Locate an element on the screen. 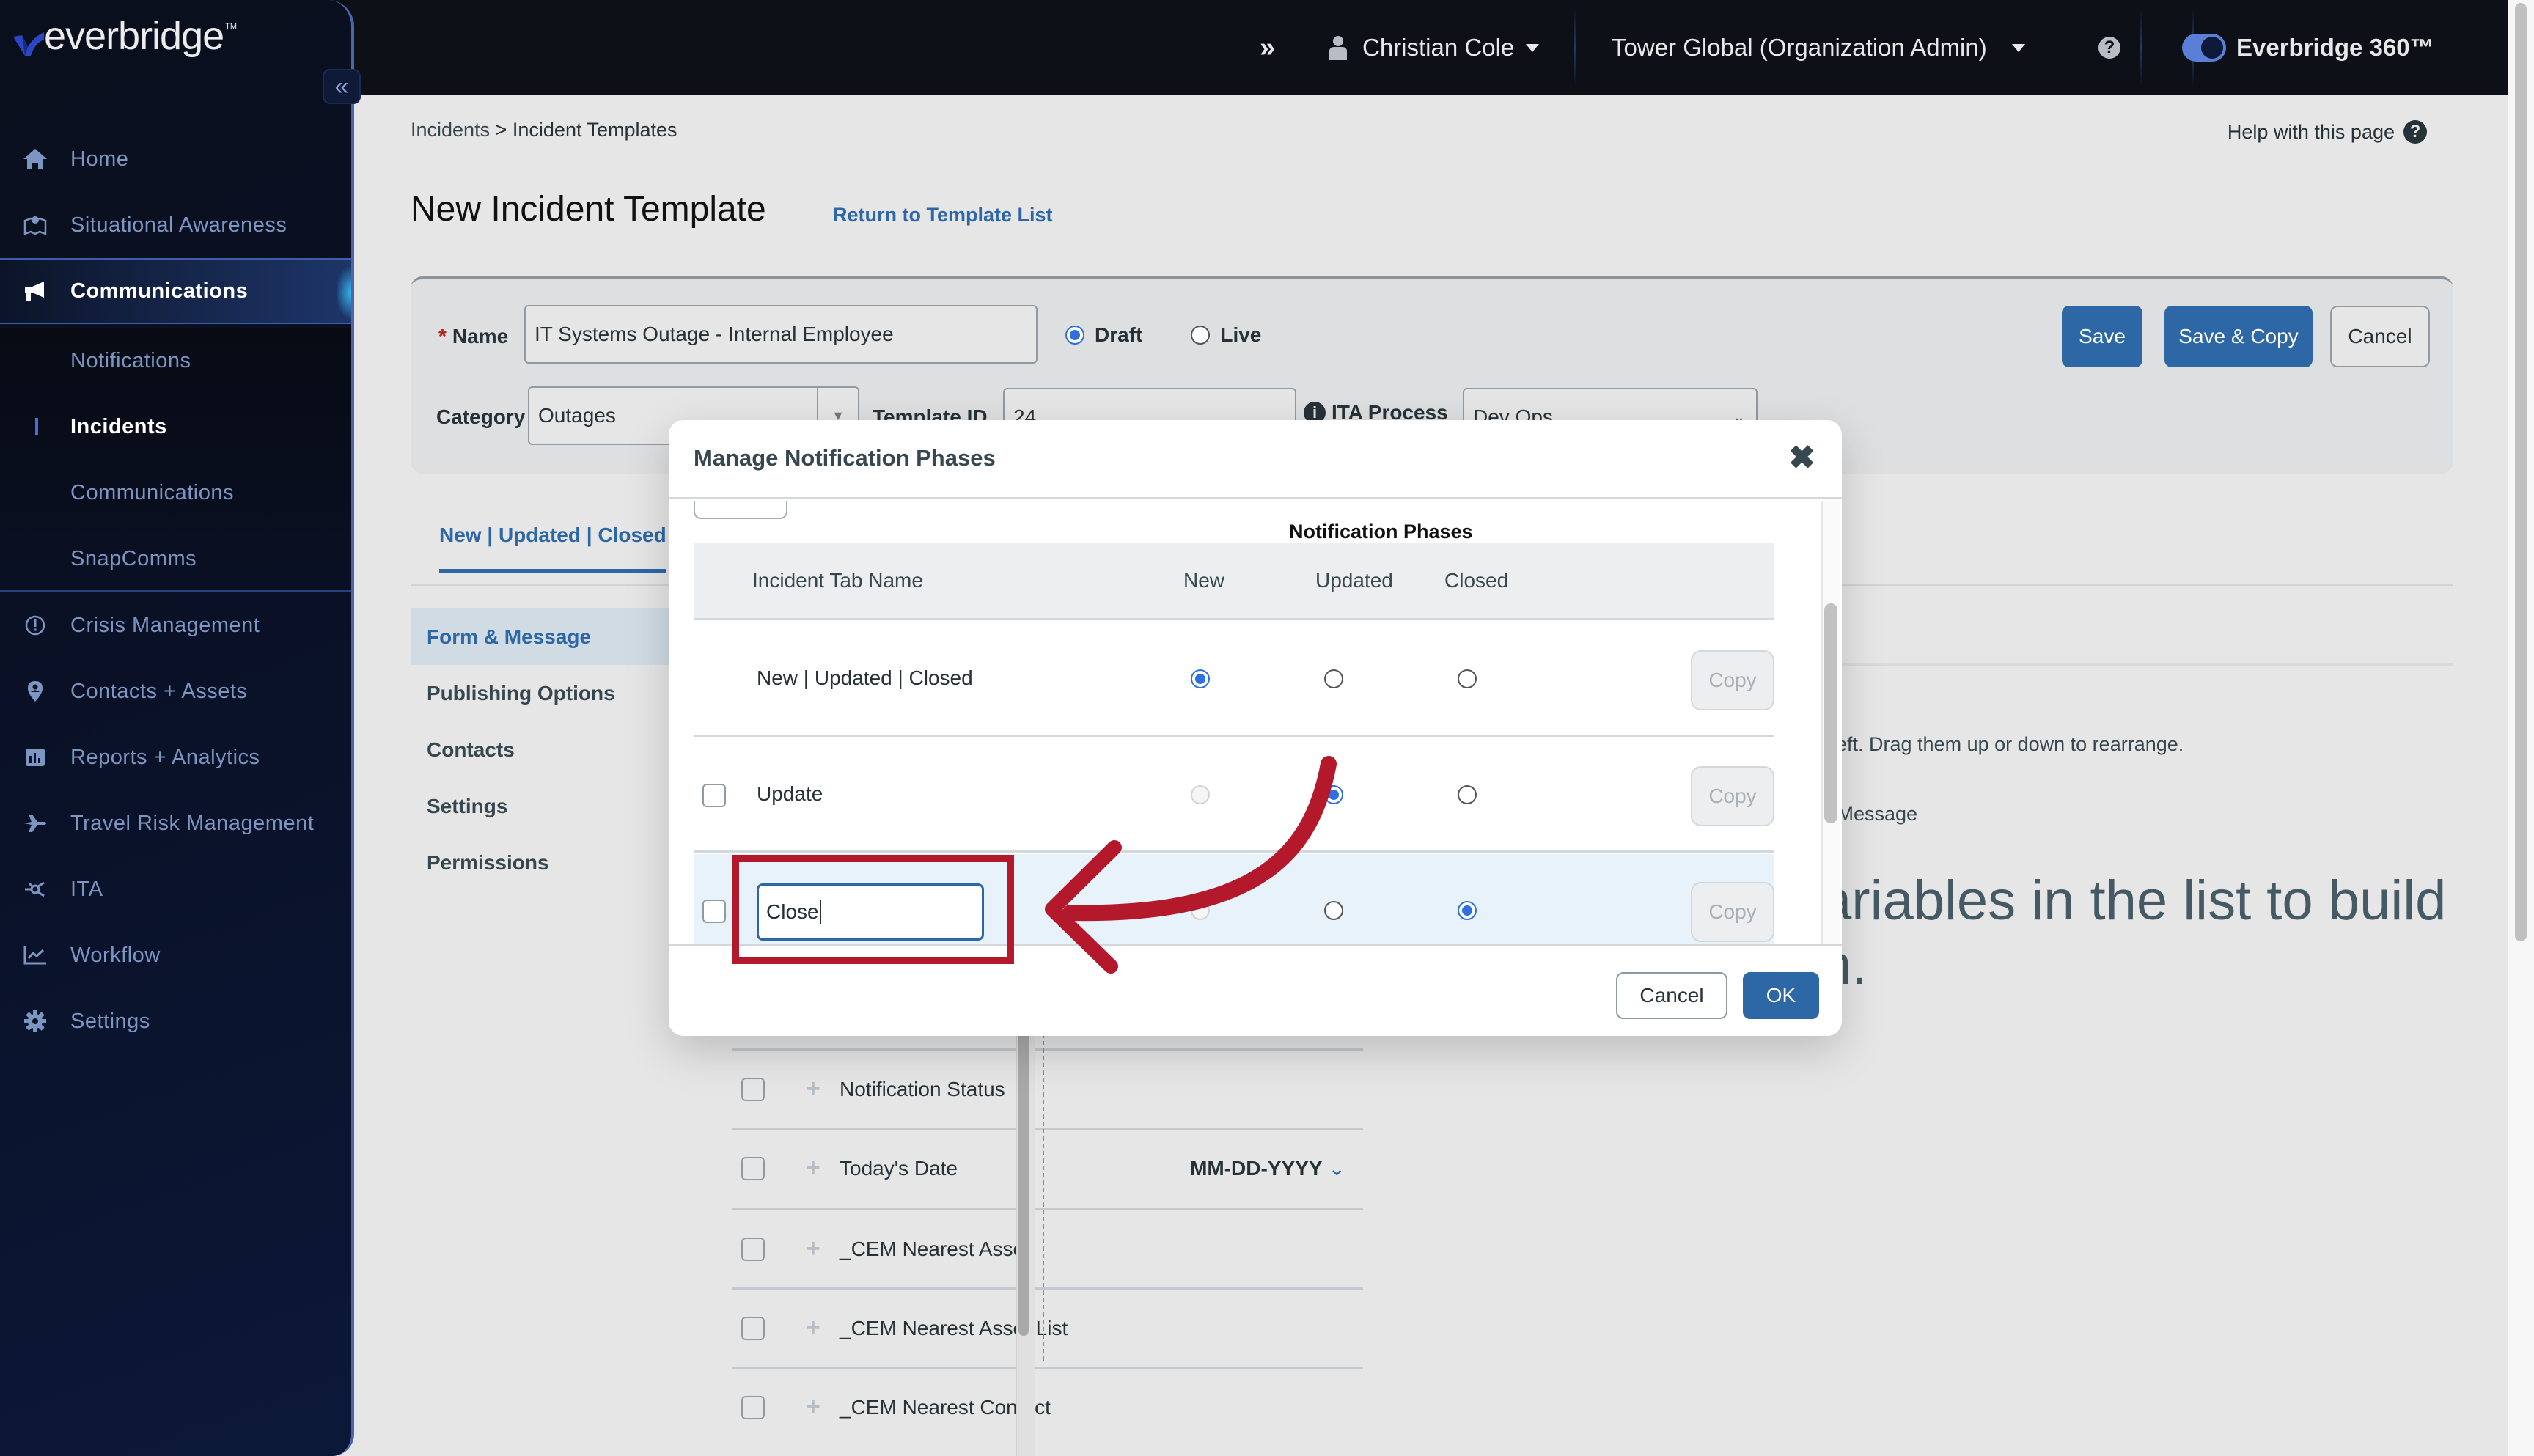  sidebar-item-settings: Settings is located at coordinates (175, 1021).